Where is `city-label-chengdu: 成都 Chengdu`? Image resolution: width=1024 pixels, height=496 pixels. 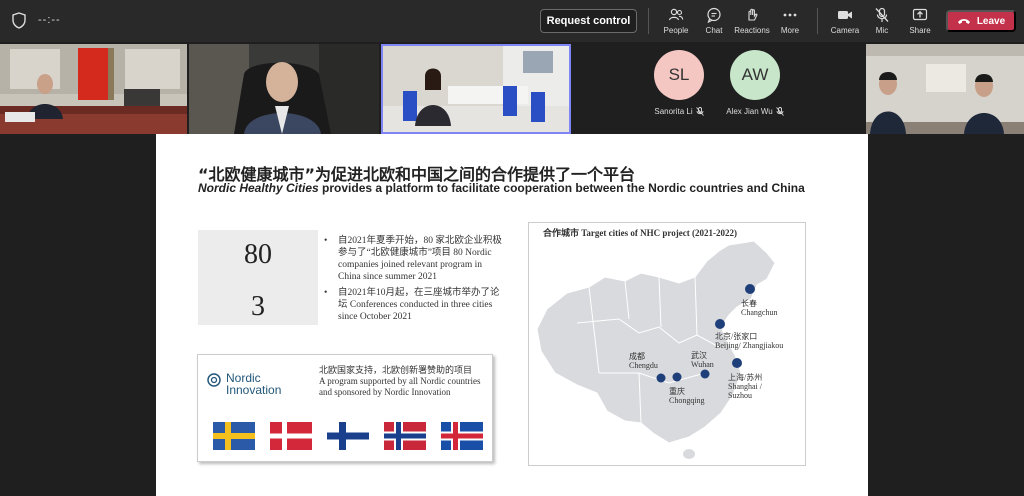
city-label-chengdu: 成都 Chengdu is located at coordinates (643, 361).